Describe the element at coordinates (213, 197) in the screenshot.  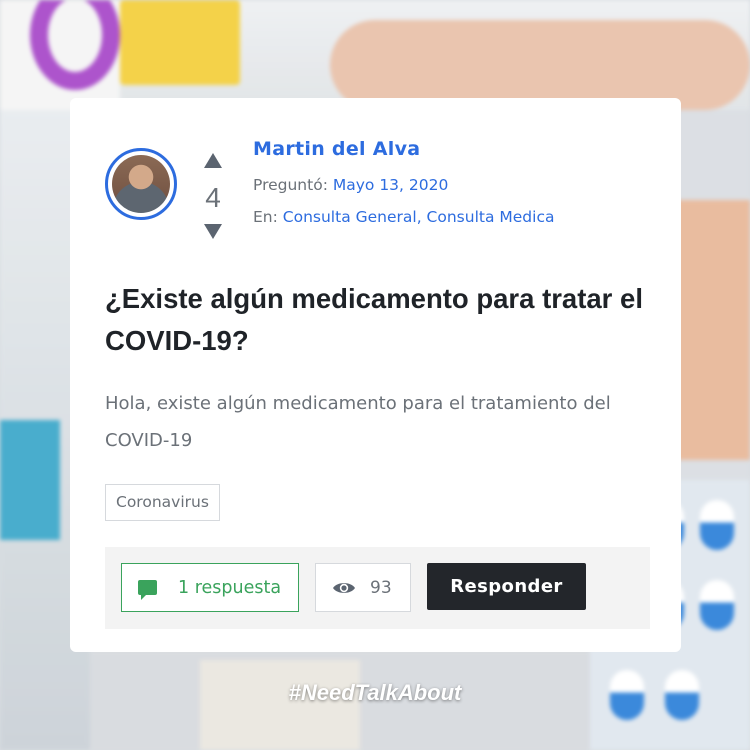
I see `vote-count: 4` at that location.